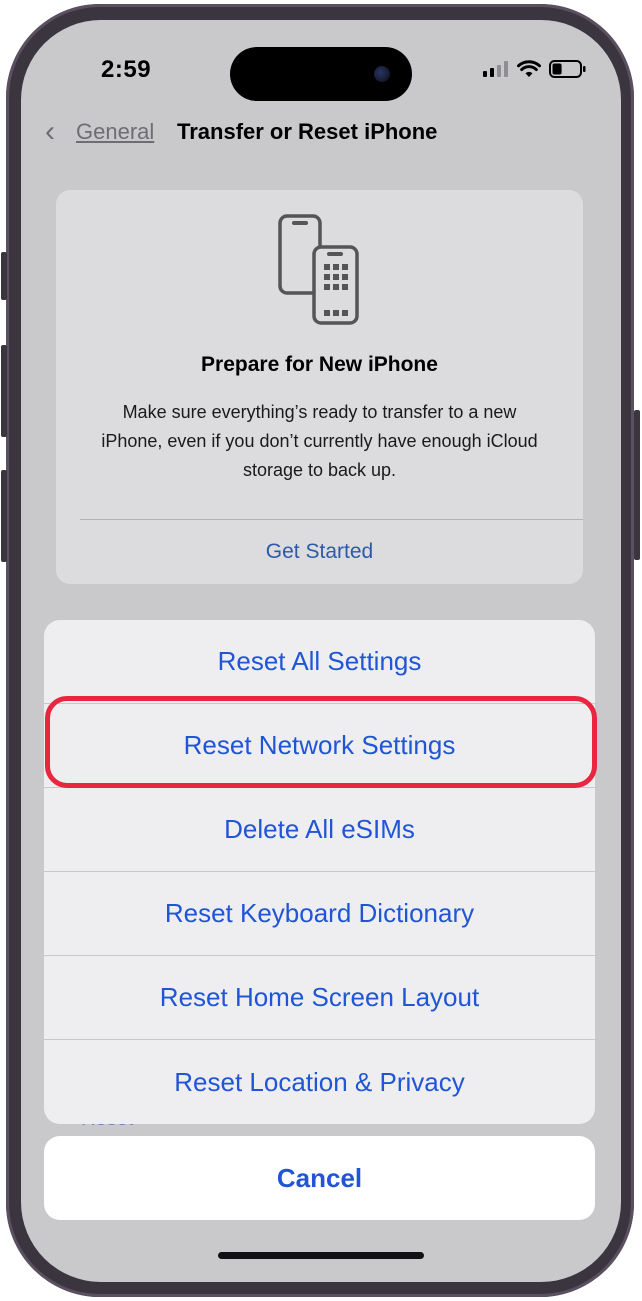 This screenshot has width=642, height=1301. What do you see at coordinates (319, 914) in the screenshot?
I see `reset-keyboard-dictionary-button: Reset Keyboard Dictionary` at bounding box center [319, 914].